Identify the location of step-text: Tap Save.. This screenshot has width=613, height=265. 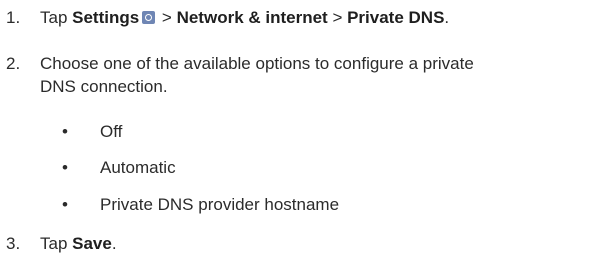
(78, 243).